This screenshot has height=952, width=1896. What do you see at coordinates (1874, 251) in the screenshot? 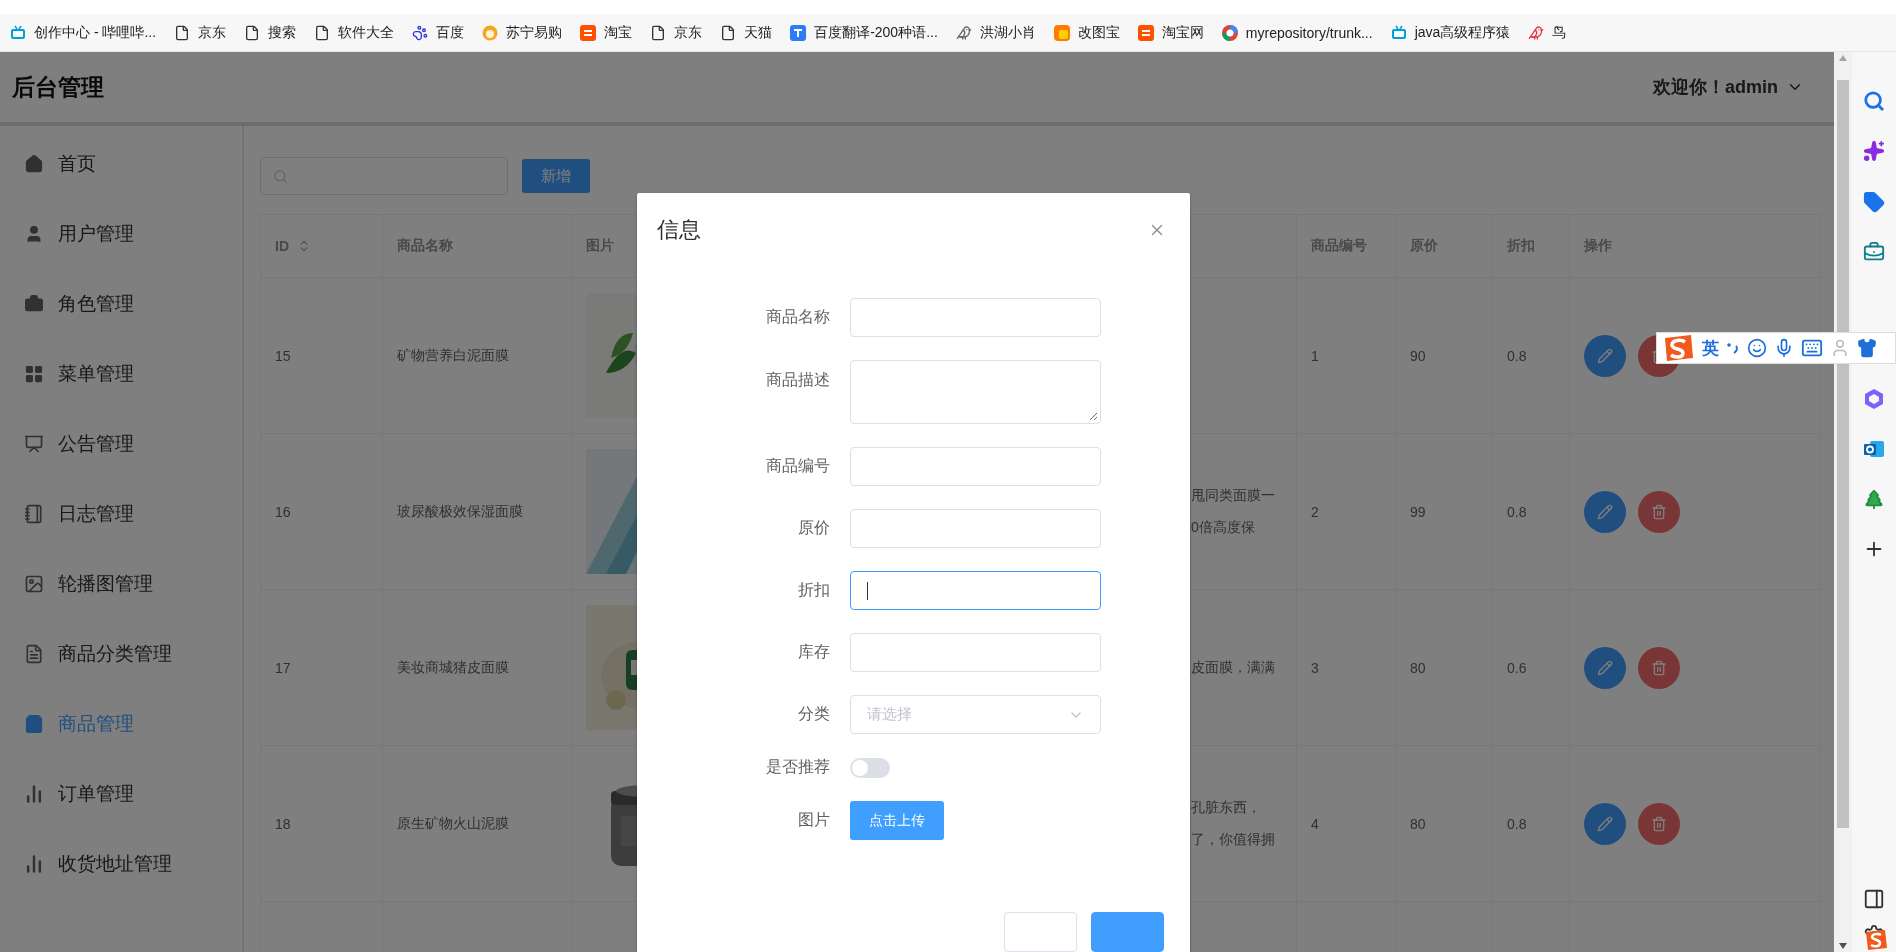
I see `toolbox-icon` at bounding box center [1874, 251].